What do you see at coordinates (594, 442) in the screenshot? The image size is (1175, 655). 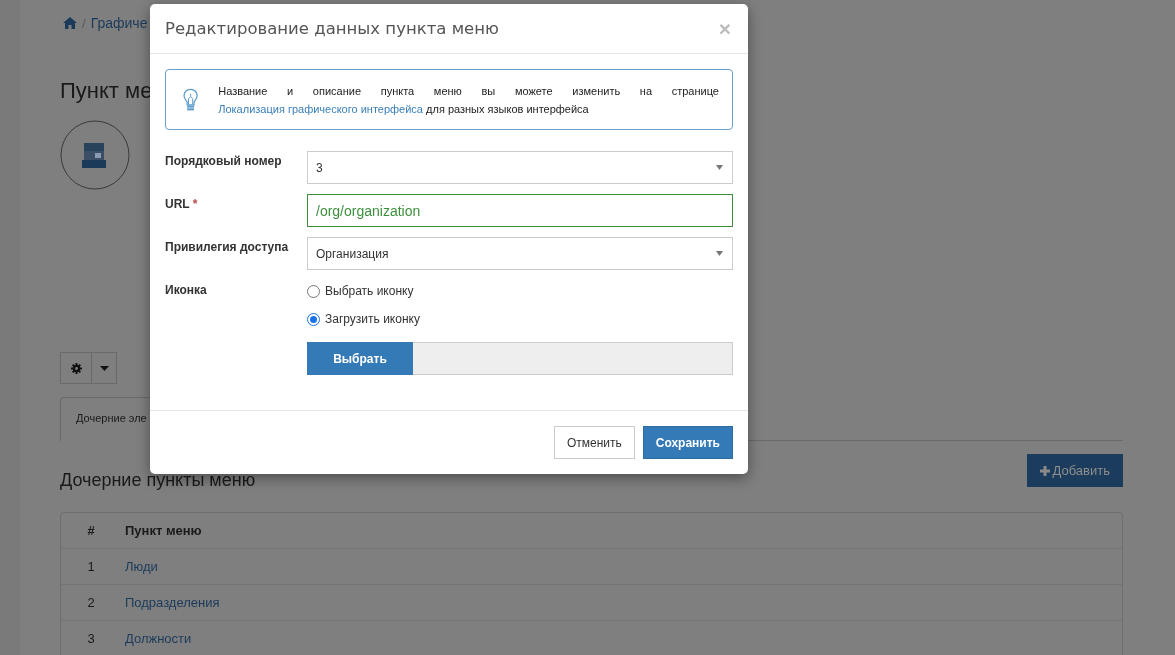 I see `cancel-button: Отменить` at bounding box center [594, 442].